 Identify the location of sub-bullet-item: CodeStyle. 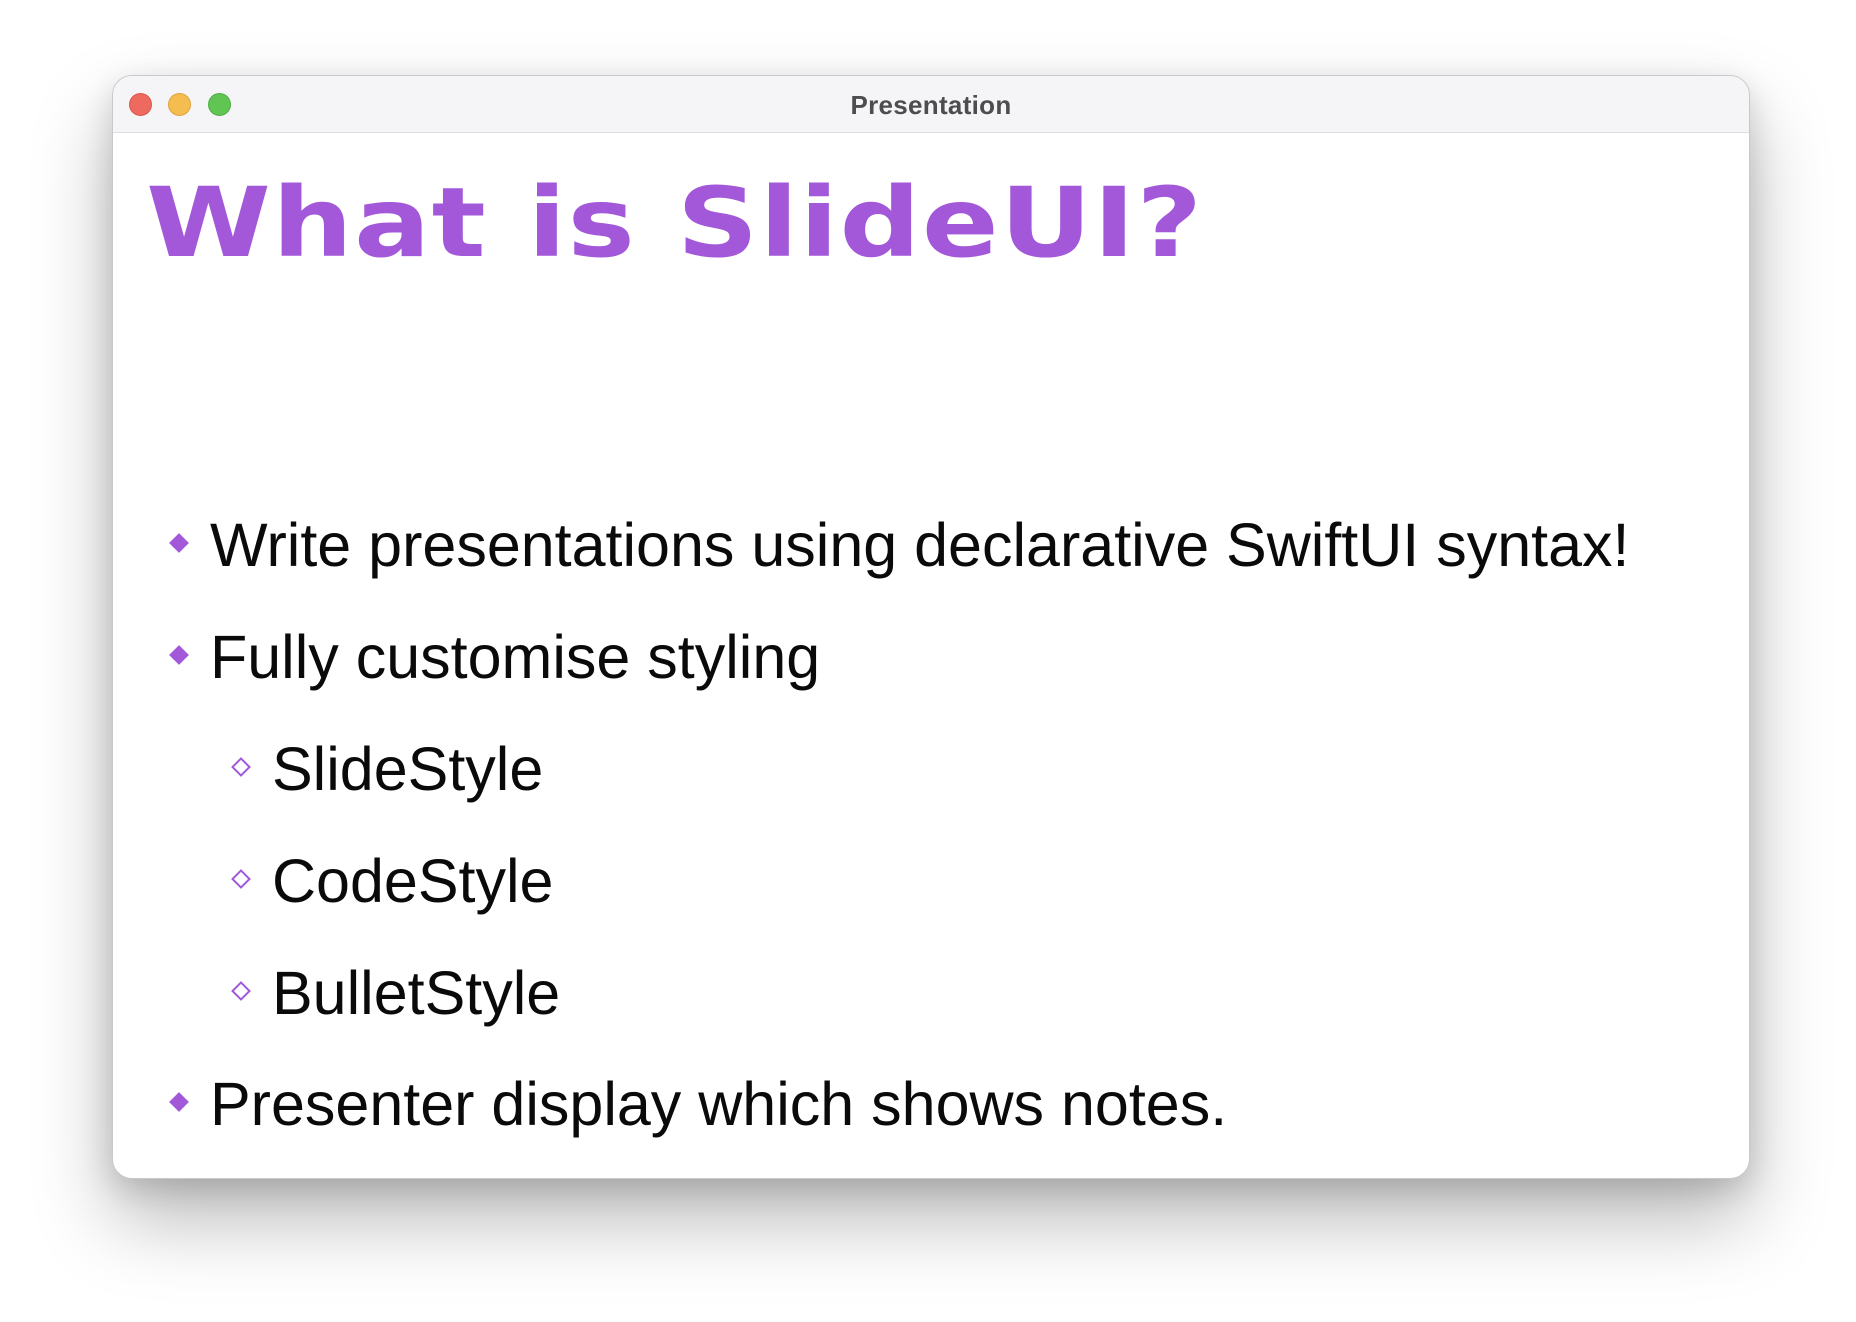
(392, 881).